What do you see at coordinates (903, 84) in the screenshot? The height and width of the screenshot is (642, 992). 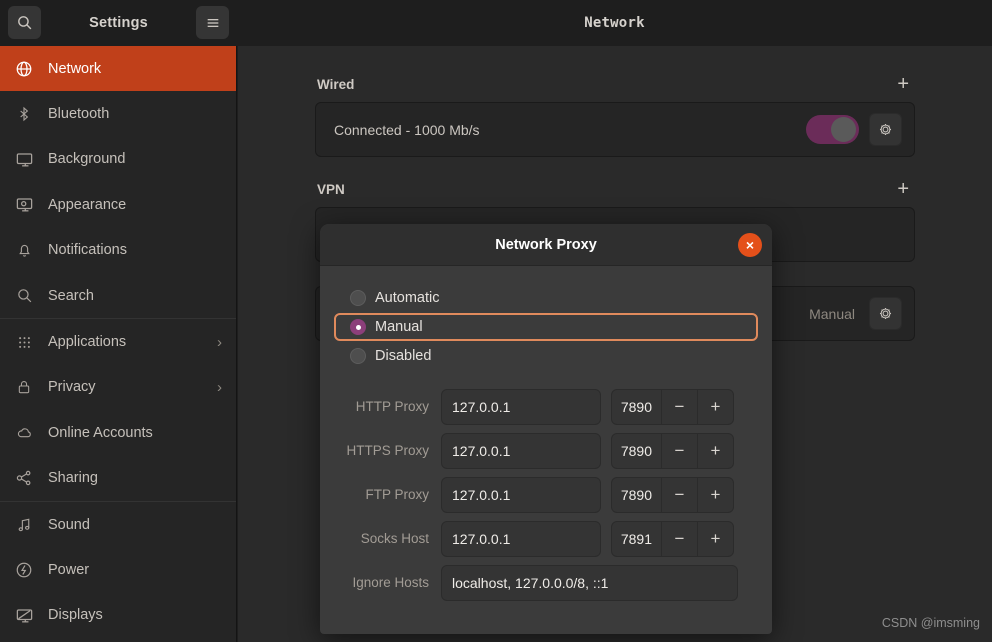 I see `add-wired-button: +` at bounding box center [903, 84].